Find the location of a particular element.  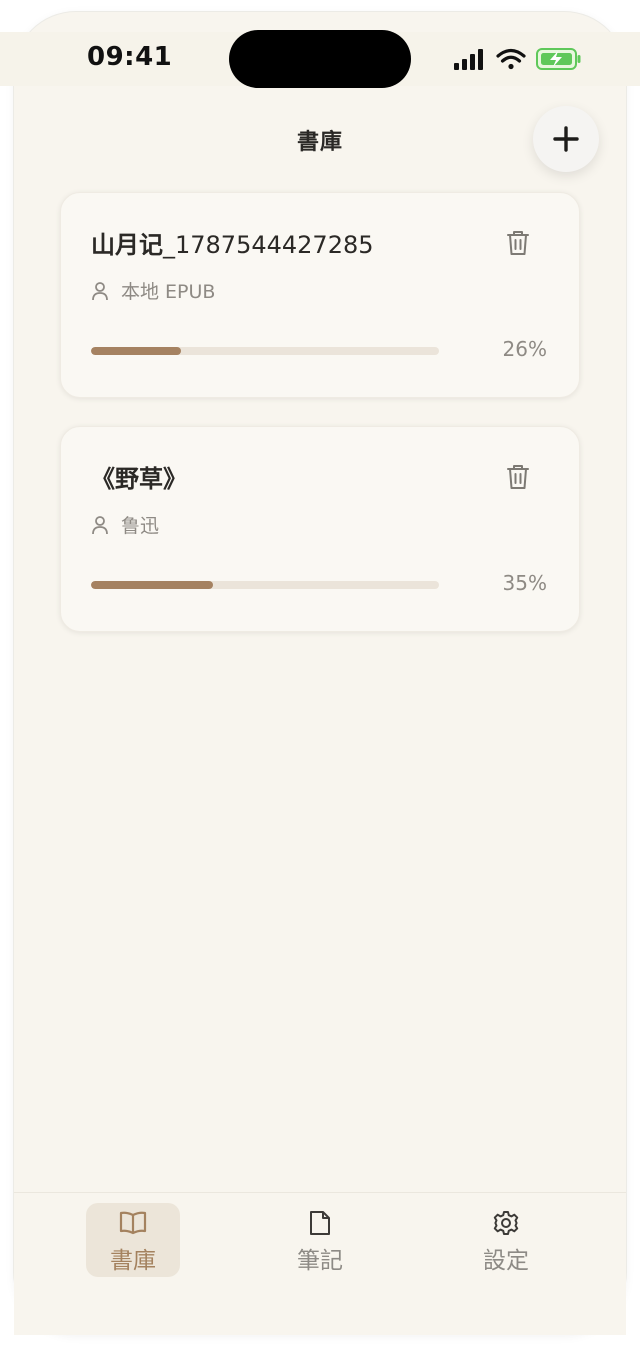

progress-percent: 26% is located at coordinates (524, 349).